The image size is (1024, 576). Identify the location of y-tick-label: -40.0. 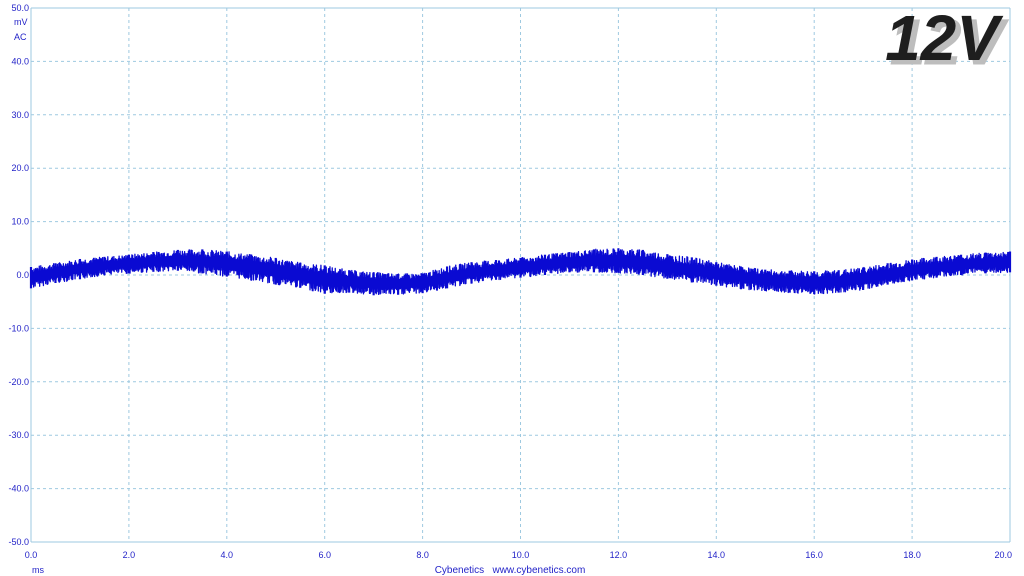
(18, 489).